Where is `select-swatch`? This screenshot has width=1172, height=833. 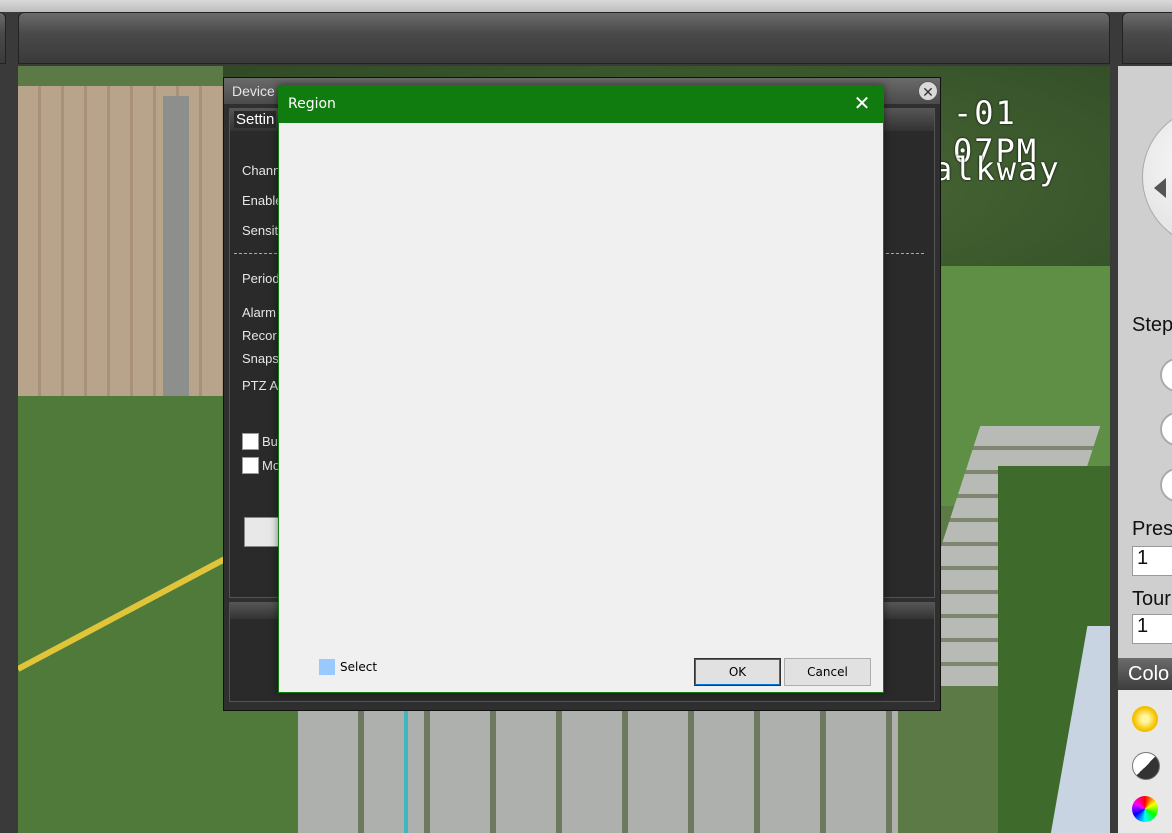
select-swatch is located at coordinates (327, 667).